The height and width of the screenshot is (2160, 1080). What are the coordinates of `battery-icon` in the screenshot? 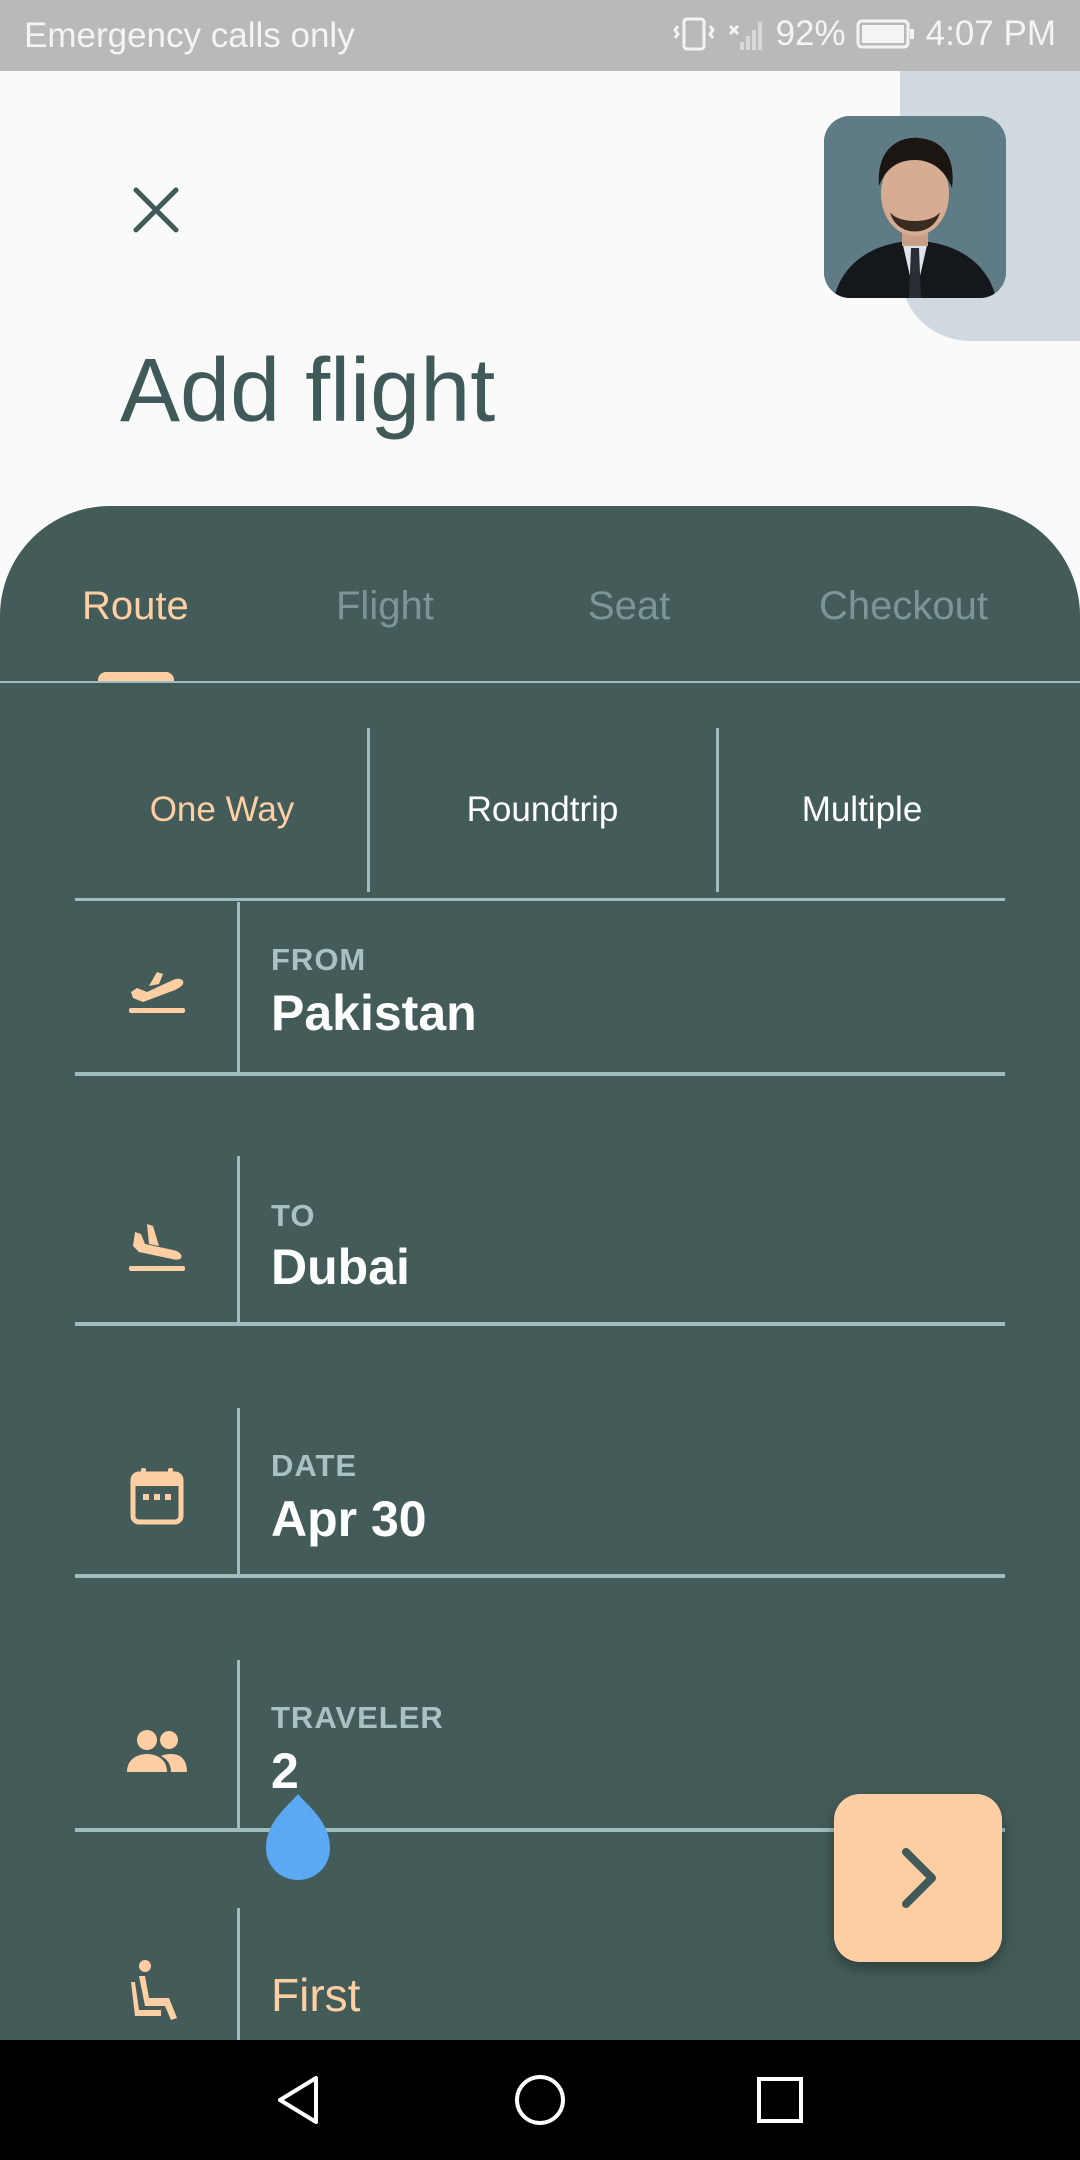 It's located at (885, 34).